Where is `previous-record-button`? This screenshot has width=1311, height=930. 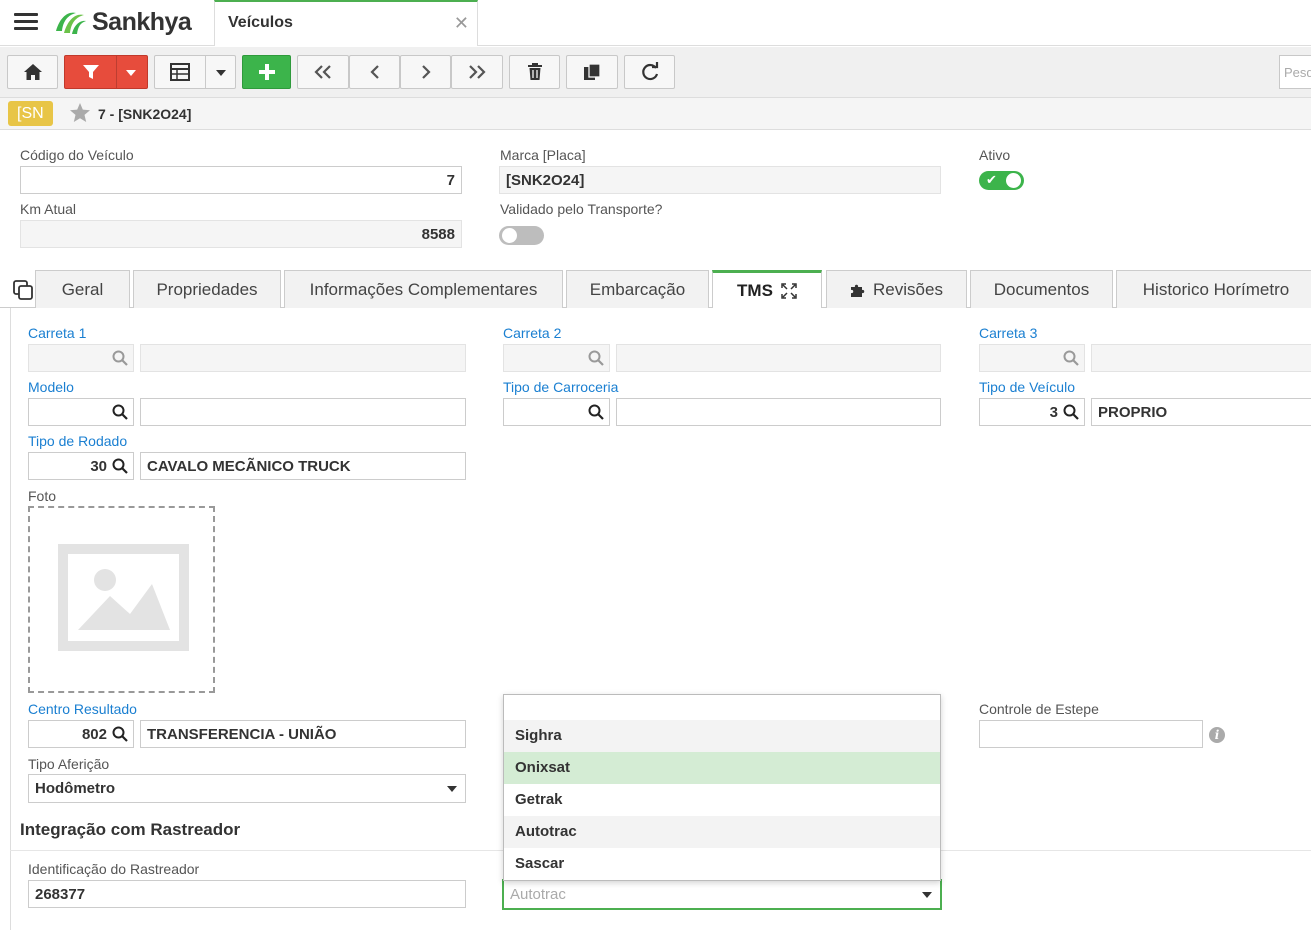 previous-record-button is located at coordinates (374, 72).